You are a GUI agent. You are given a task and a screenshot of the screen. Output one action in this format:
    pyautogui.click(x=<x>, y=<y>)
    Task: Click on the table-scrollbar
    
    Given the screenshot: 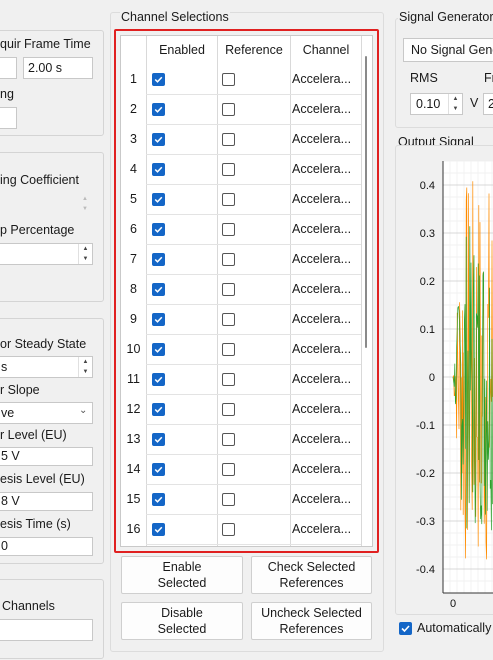 What is the action you would take?
    pyautogui.click(x=366, y=202)
    